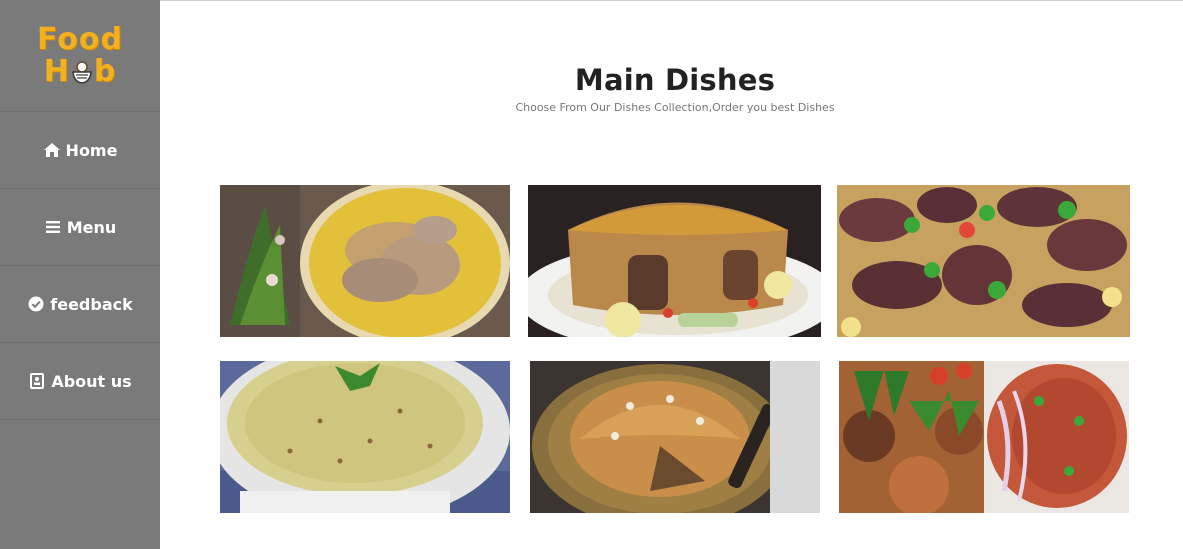 This screenshot has width=1183, height=549. What do you see at coordinates (36, 304) in the screenshot?
I see `check-circle-icon` at bounding box center [36, 304].